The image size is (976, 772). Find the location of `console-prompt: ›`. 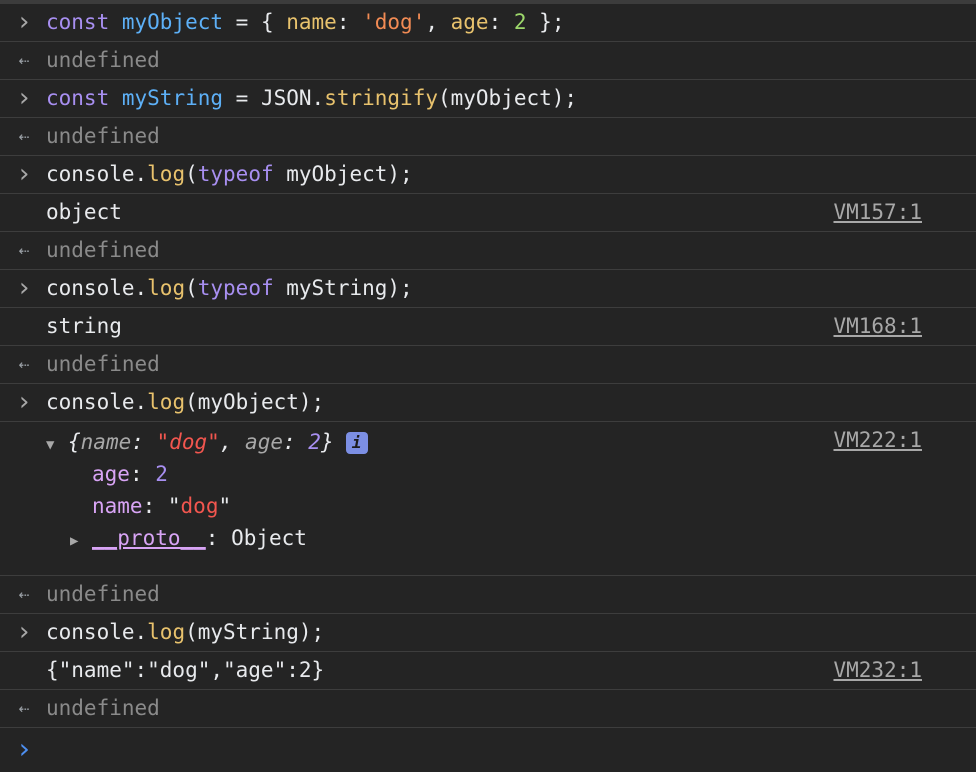

console-prompt: › is located at coordinates (488, 749).